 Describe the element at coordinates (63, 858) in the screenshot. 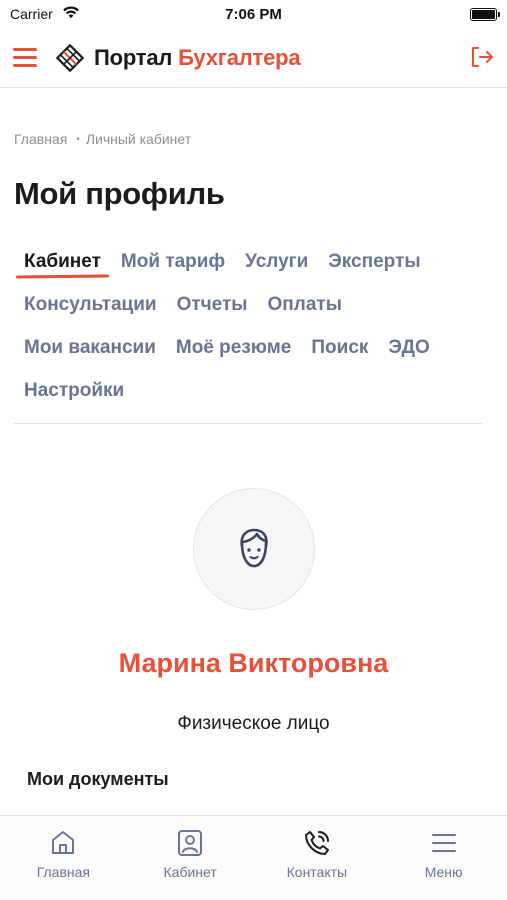

I see `nav-home: Главная` at that location.